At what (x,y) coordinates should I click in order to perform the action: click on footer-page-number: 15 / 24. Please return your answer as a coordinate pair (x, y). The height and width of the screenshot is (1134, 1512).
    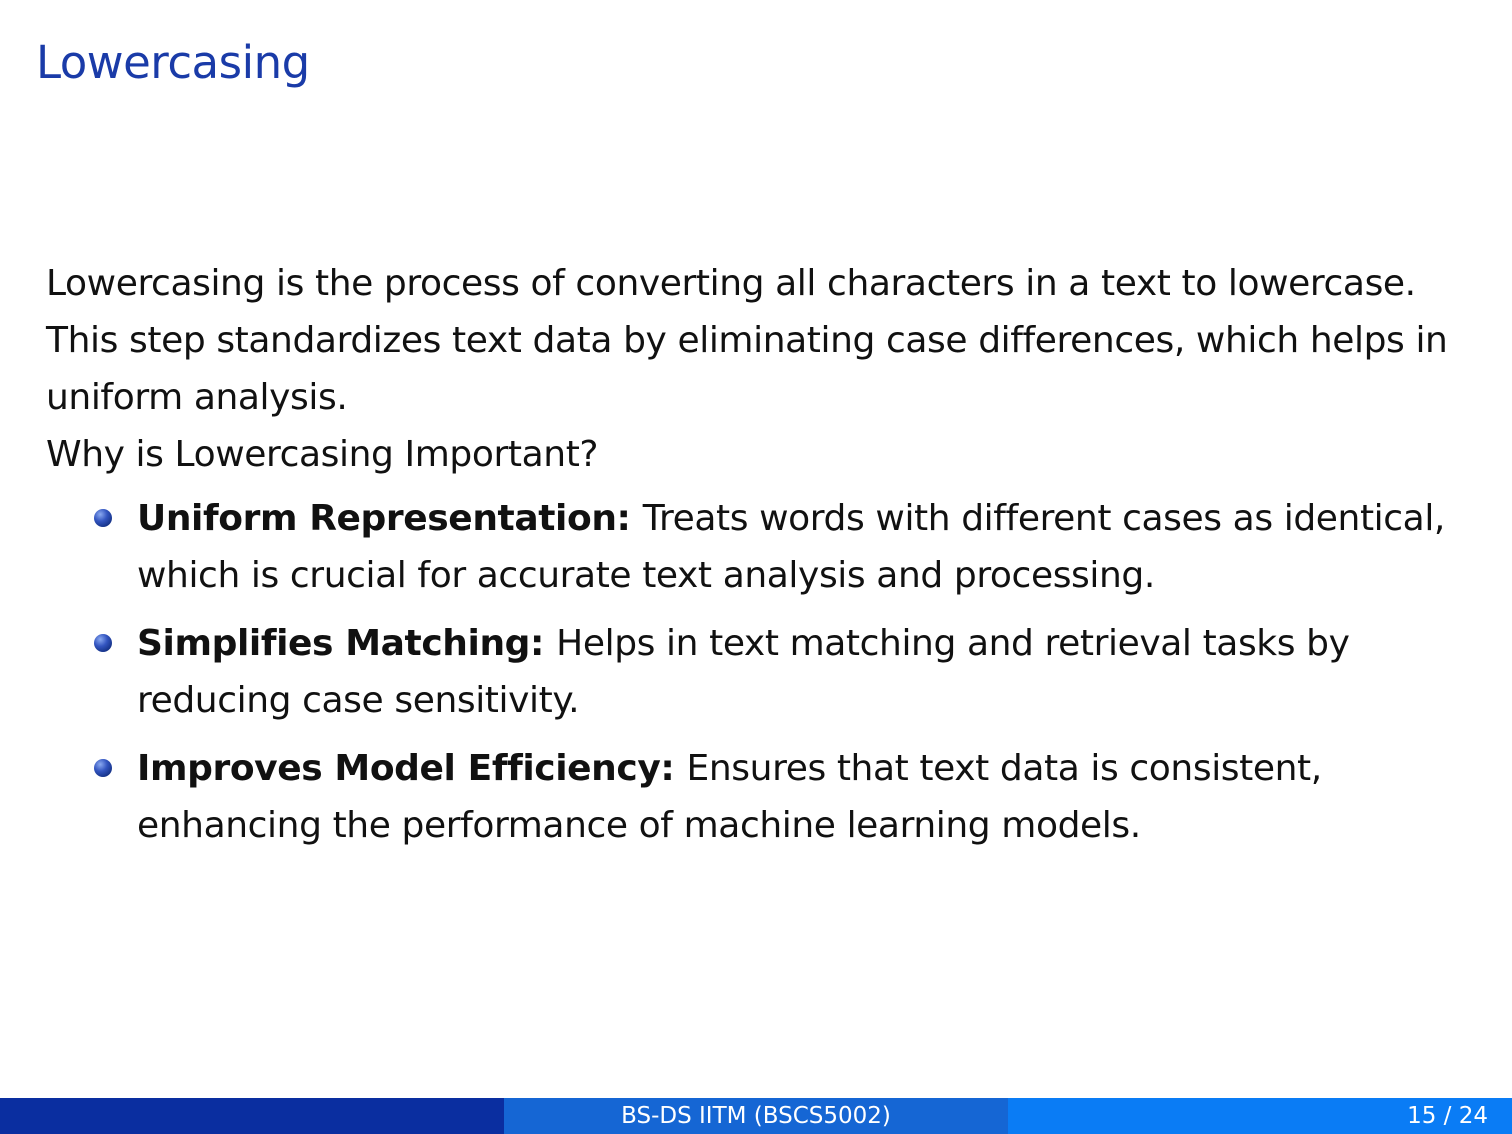
    Looking at the image, I should click on (1260, 1116).